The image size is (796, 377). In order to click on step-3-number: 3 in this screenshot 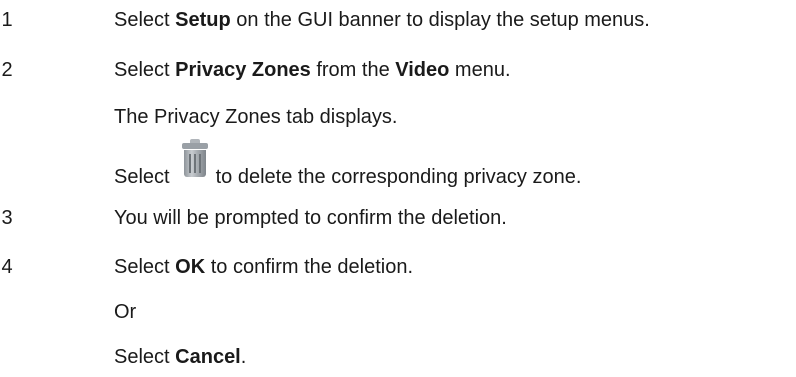, I will do `click(7, 218)`.